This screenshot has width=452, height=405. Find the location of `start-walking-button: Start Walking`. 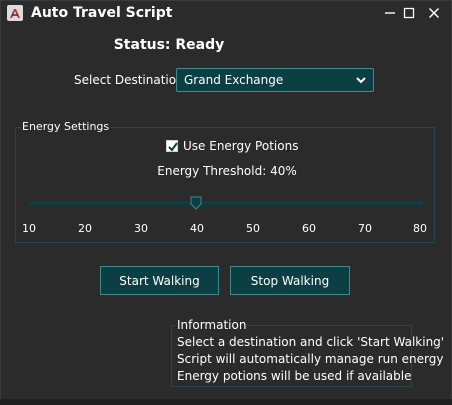

start-walking-button: Start Walking is located at coordinates (159, 280).